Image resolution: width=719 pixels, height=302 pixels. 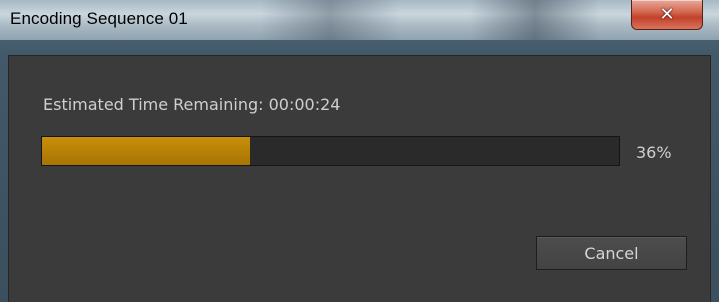 What do you see at coordinates (192, 104) in the screenshot?
I see `estimated-time-label: Estimated Time Remaining: 00:00:24` at bounding box center [192, 104].